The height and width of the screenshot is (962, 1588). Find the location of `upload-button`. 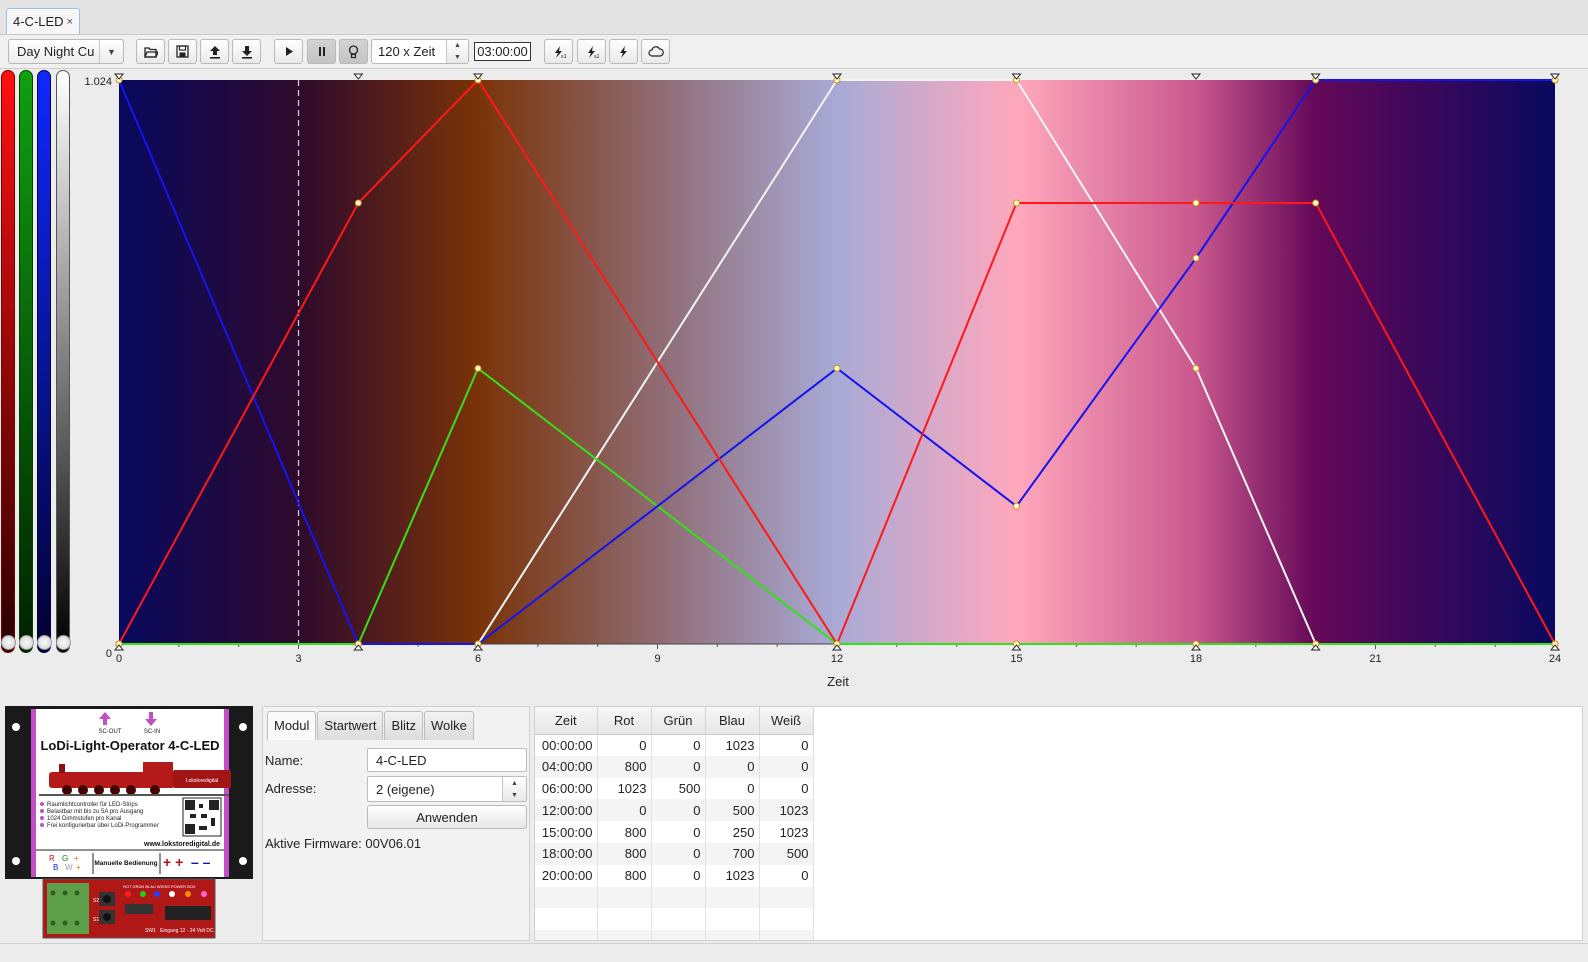

upload-button is located at coordinates (214, 51).